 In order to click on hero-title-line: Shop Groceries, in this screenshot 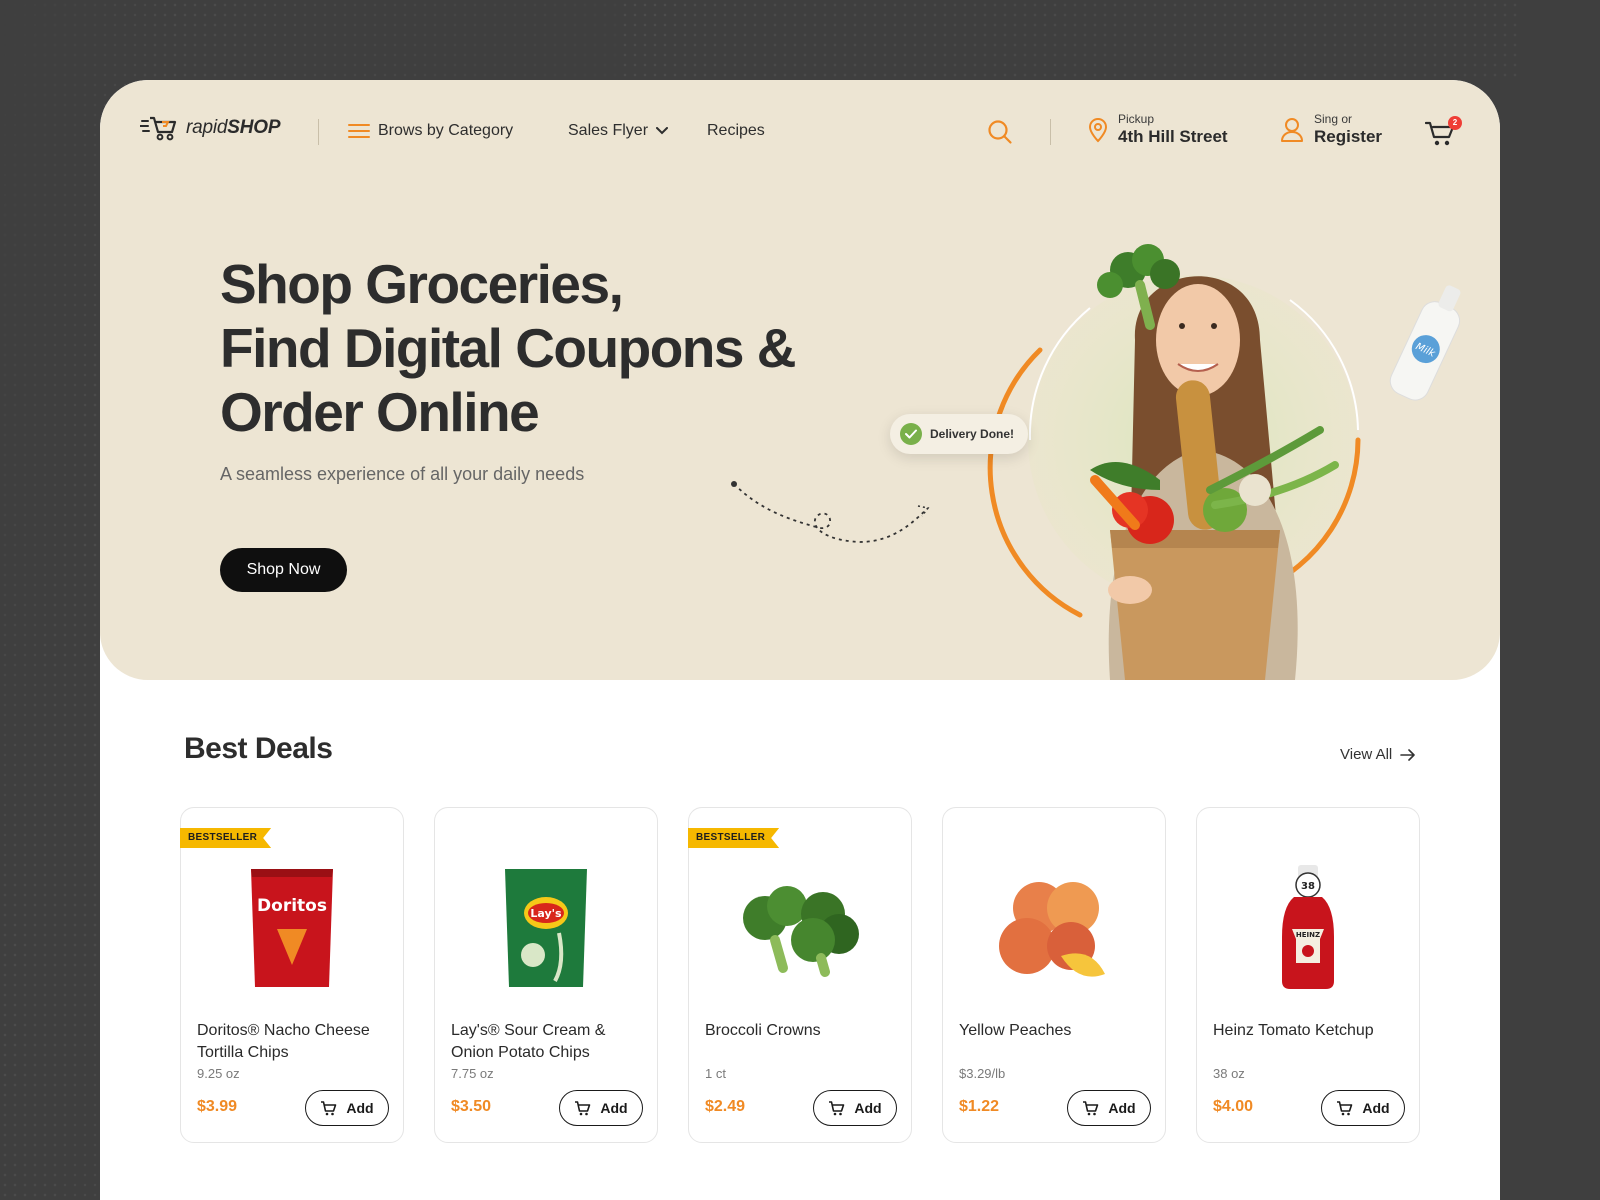, I will do `click(422, 284)`.